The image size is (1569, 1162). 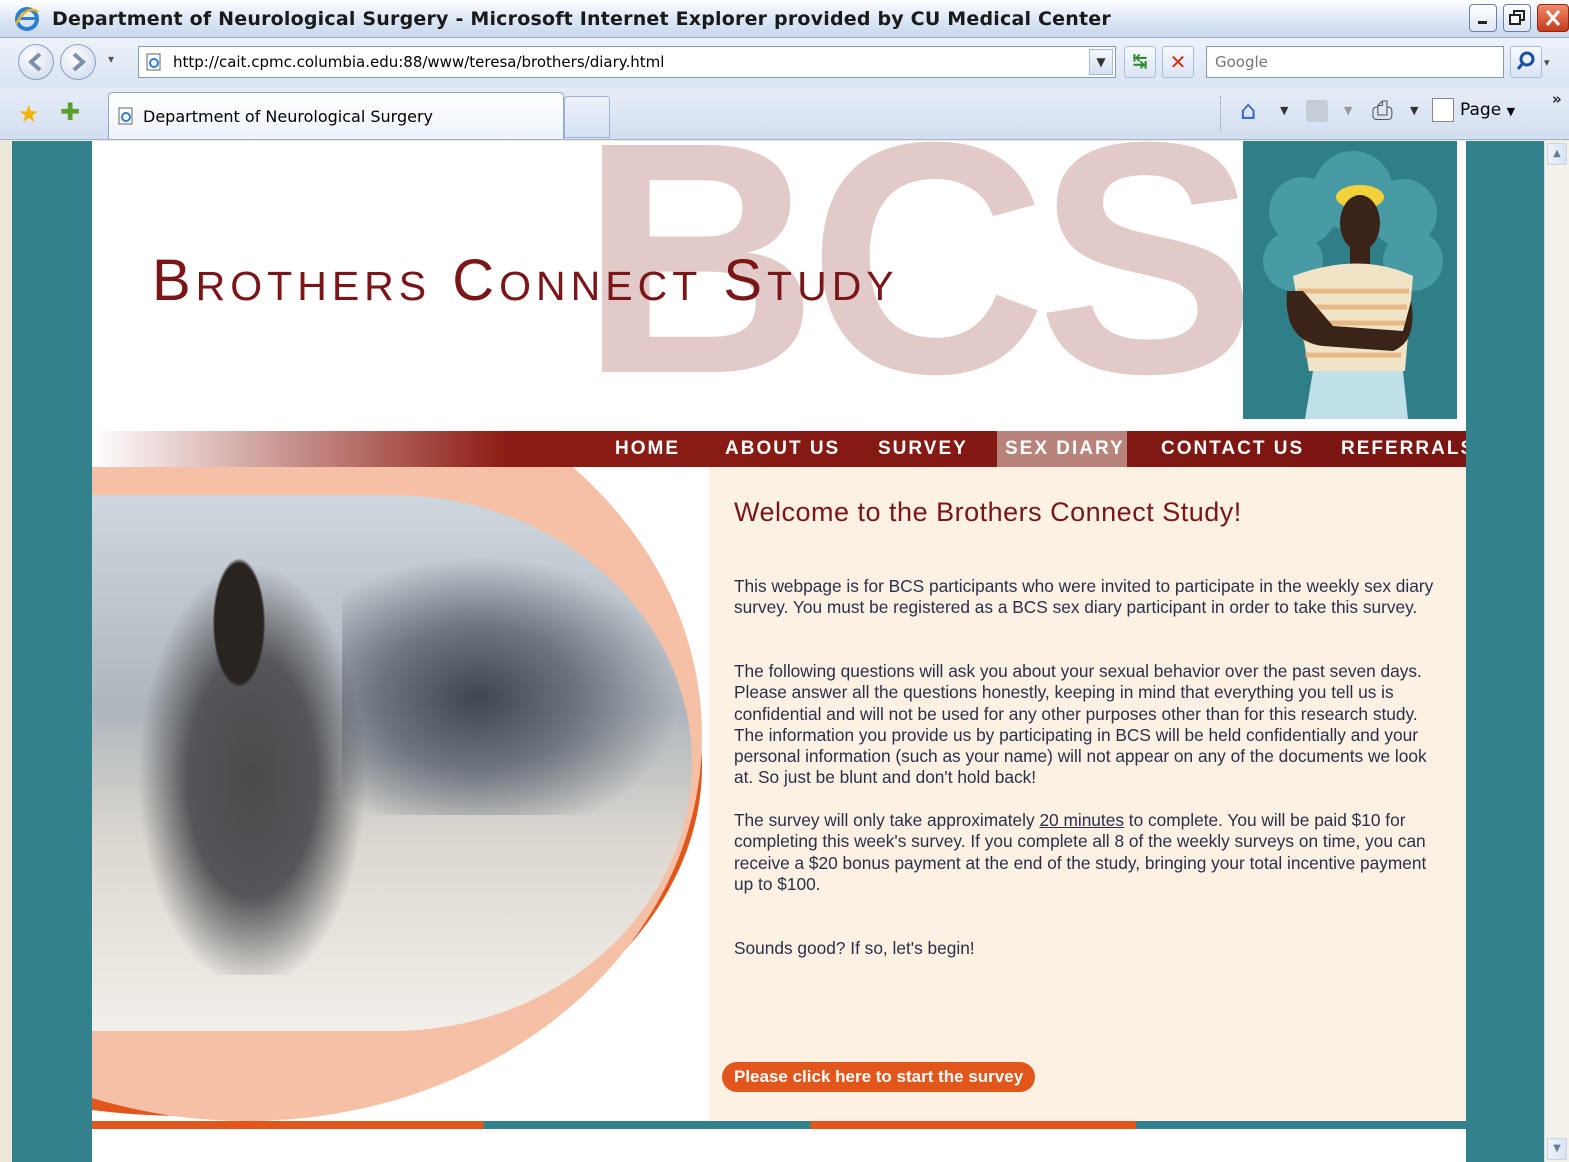 I want to click on nav-item-referrals: REFERRALS, so click(x=1403, y=449).